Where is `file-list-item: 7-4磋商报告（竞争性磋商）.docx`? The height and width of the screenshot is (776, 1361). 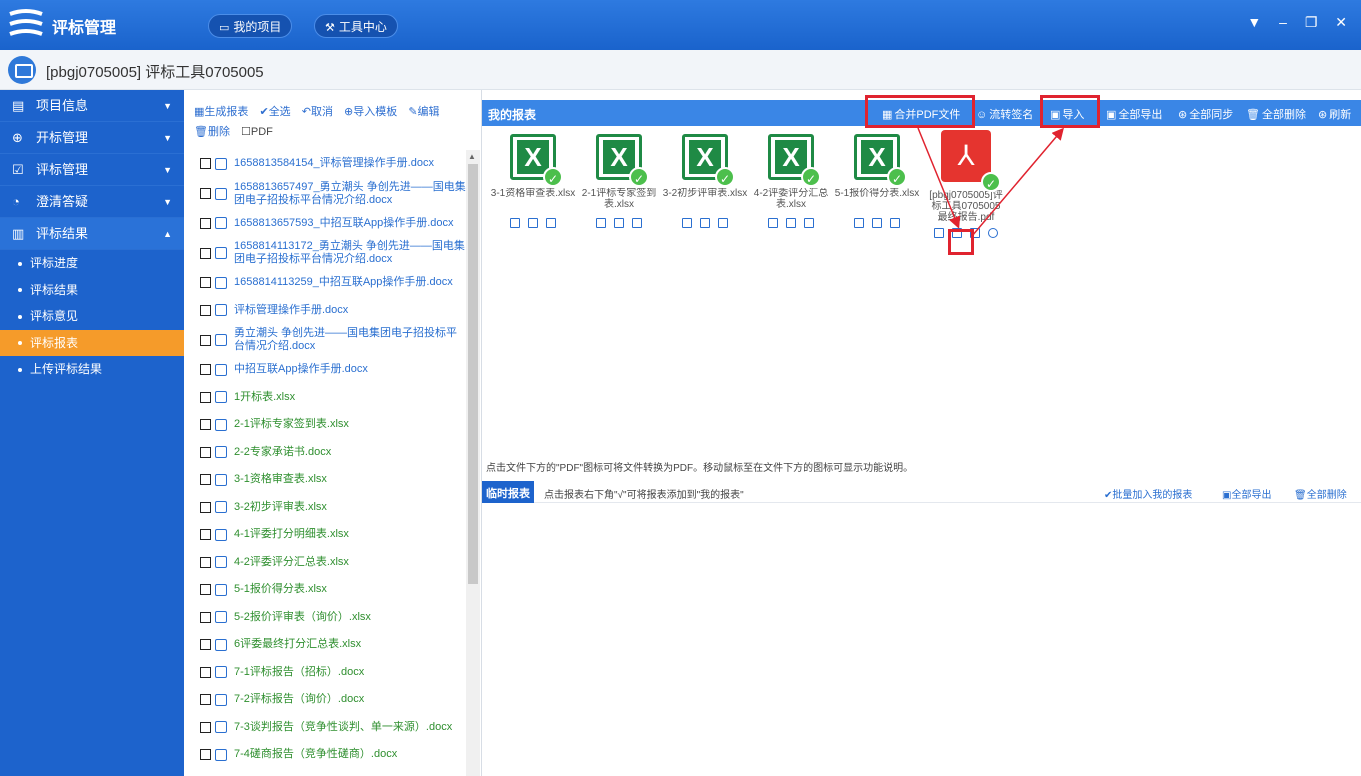 file-list-item: 7-4磋商报告（竞争性磋商）.docx is located at coordinates (326, 755).